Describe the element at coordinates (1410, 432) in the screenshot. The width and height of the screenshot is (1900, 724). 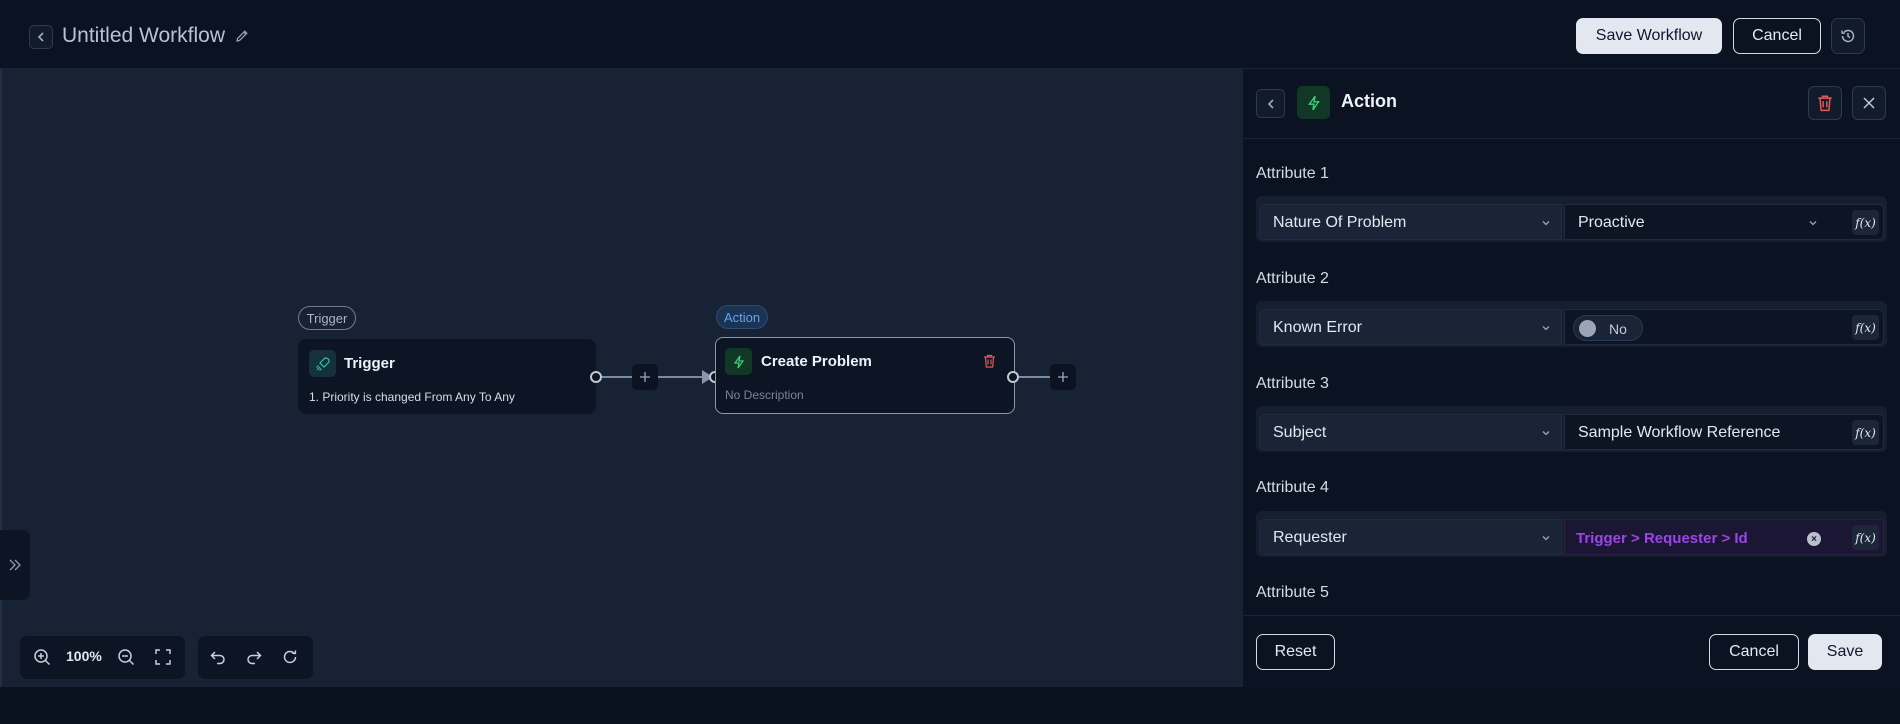
I see `field-select: Subject` at that location.